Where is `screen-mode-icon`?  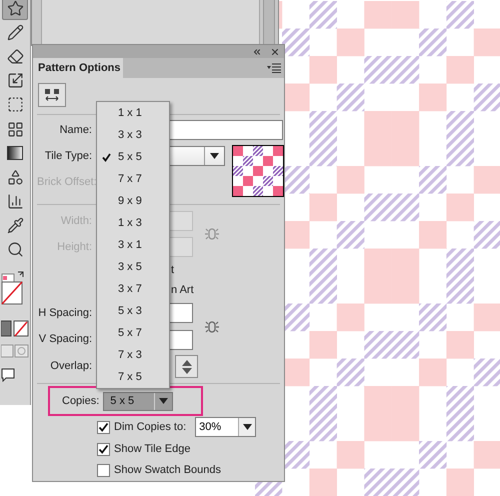
screen-mode-icon is located at coordinates (8, 375).